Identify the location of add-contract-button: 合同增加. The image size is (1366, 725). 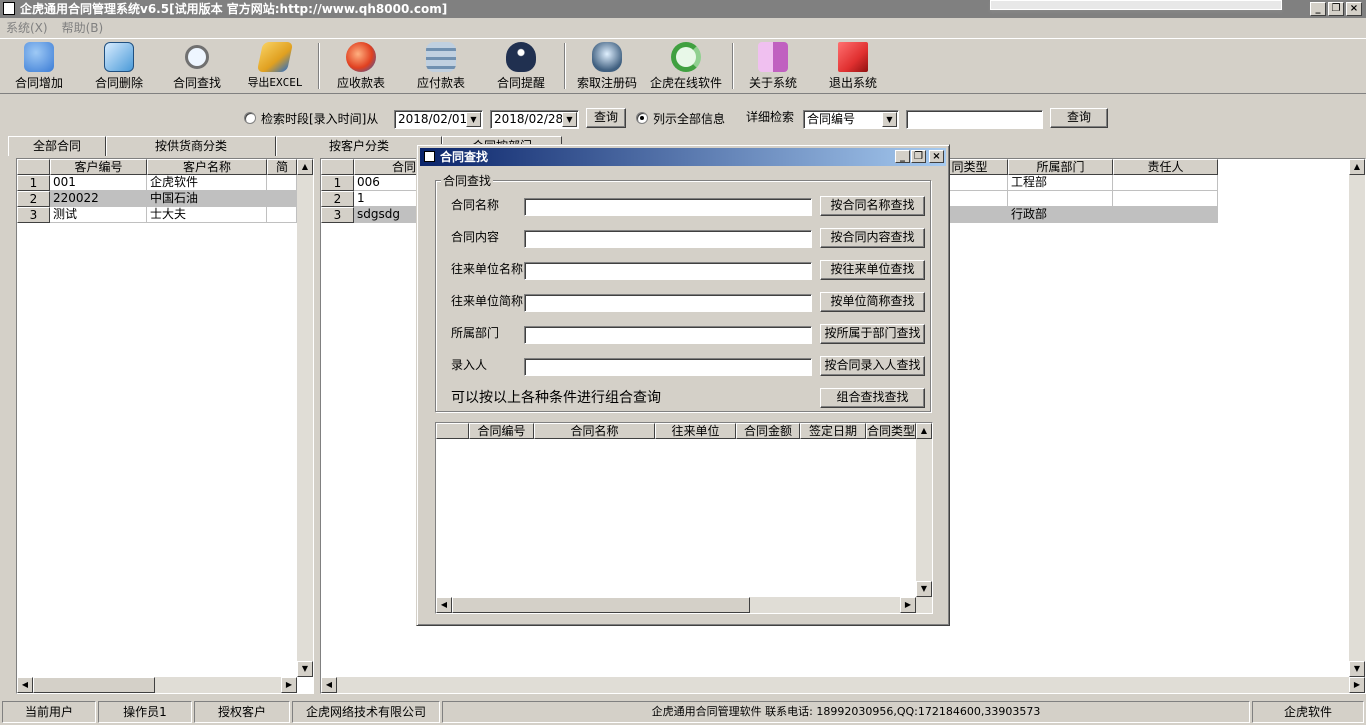
(39, 67).